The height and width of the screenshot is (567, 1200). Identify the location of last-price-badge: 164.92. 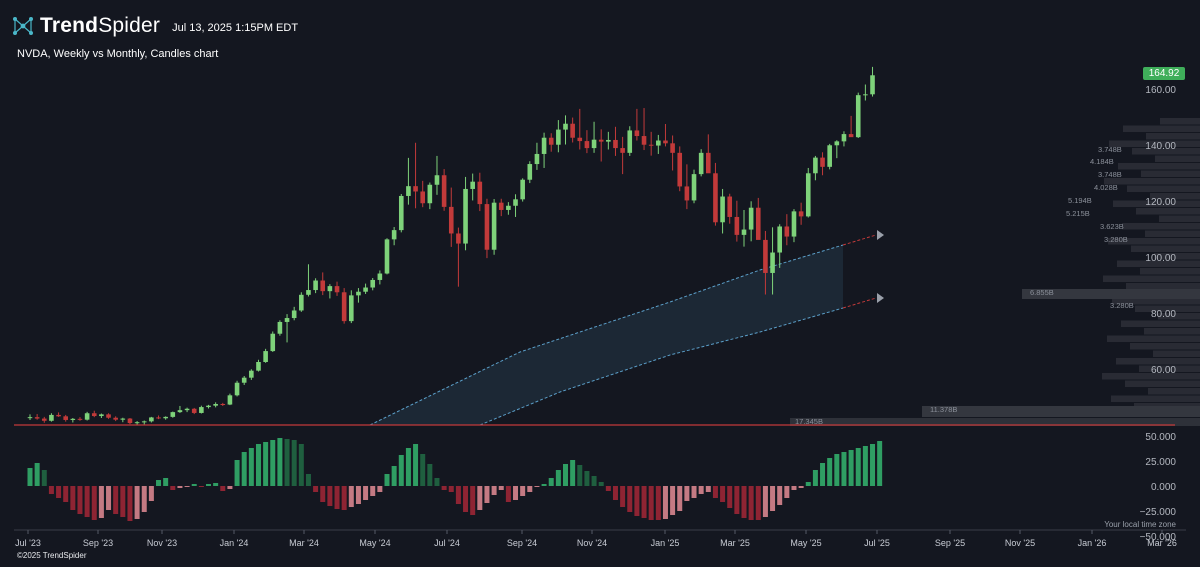
(1164, 73).